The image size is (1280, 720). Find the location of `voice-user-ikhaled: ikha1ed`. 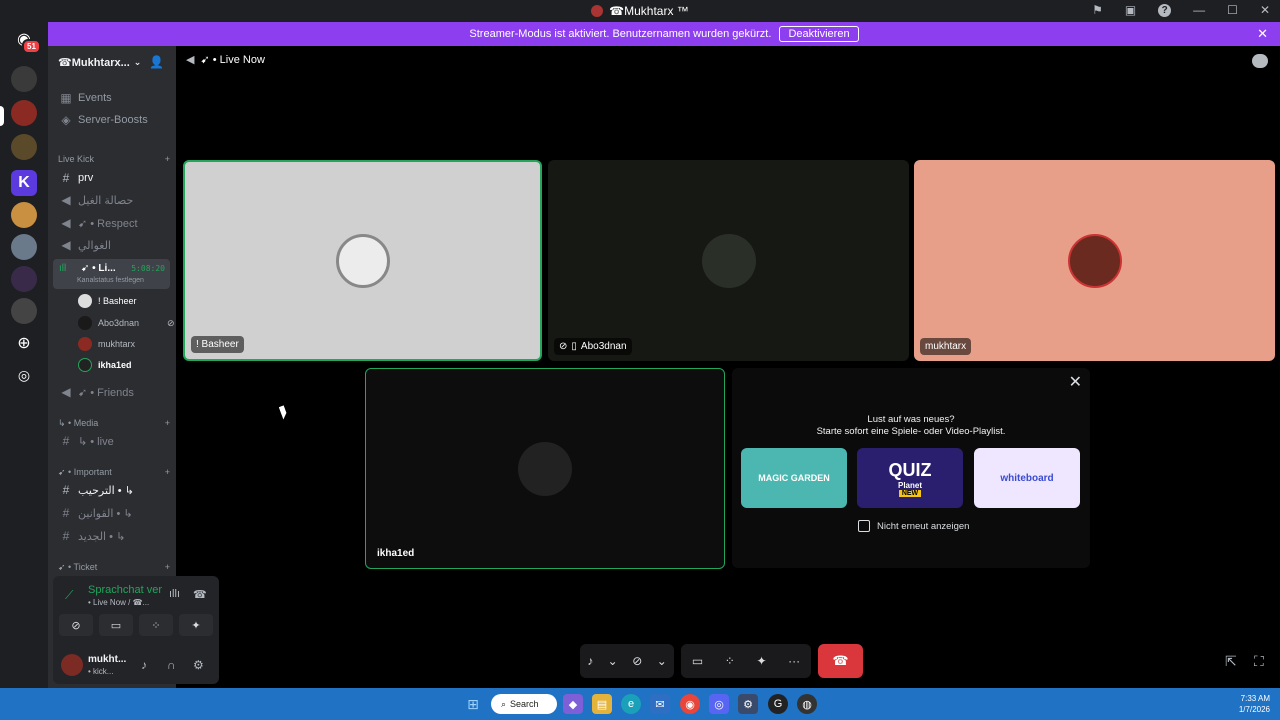

voice-user-ikhaled: ikha1ed is located at coordinates (105, 365).